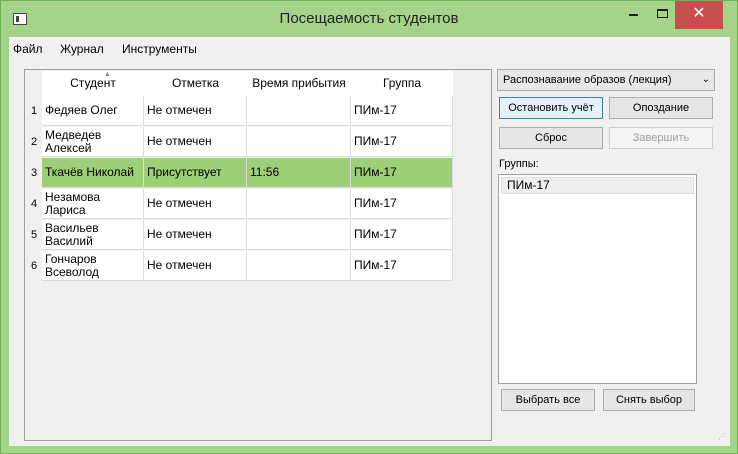 This screenshot has width=738, height=454. I want to click on menu-journal: Журнал, so click(82, 49).